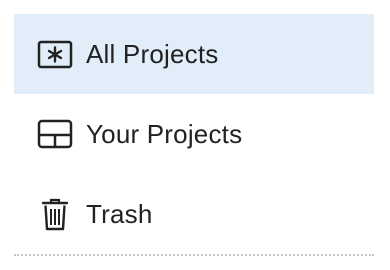 The height and width of the screenshot is (270, 390). What do you see at coordinates (119, 214) in the screenshot?
I see `sidebar-item-label: Trash` at bounding box center [119, 214].